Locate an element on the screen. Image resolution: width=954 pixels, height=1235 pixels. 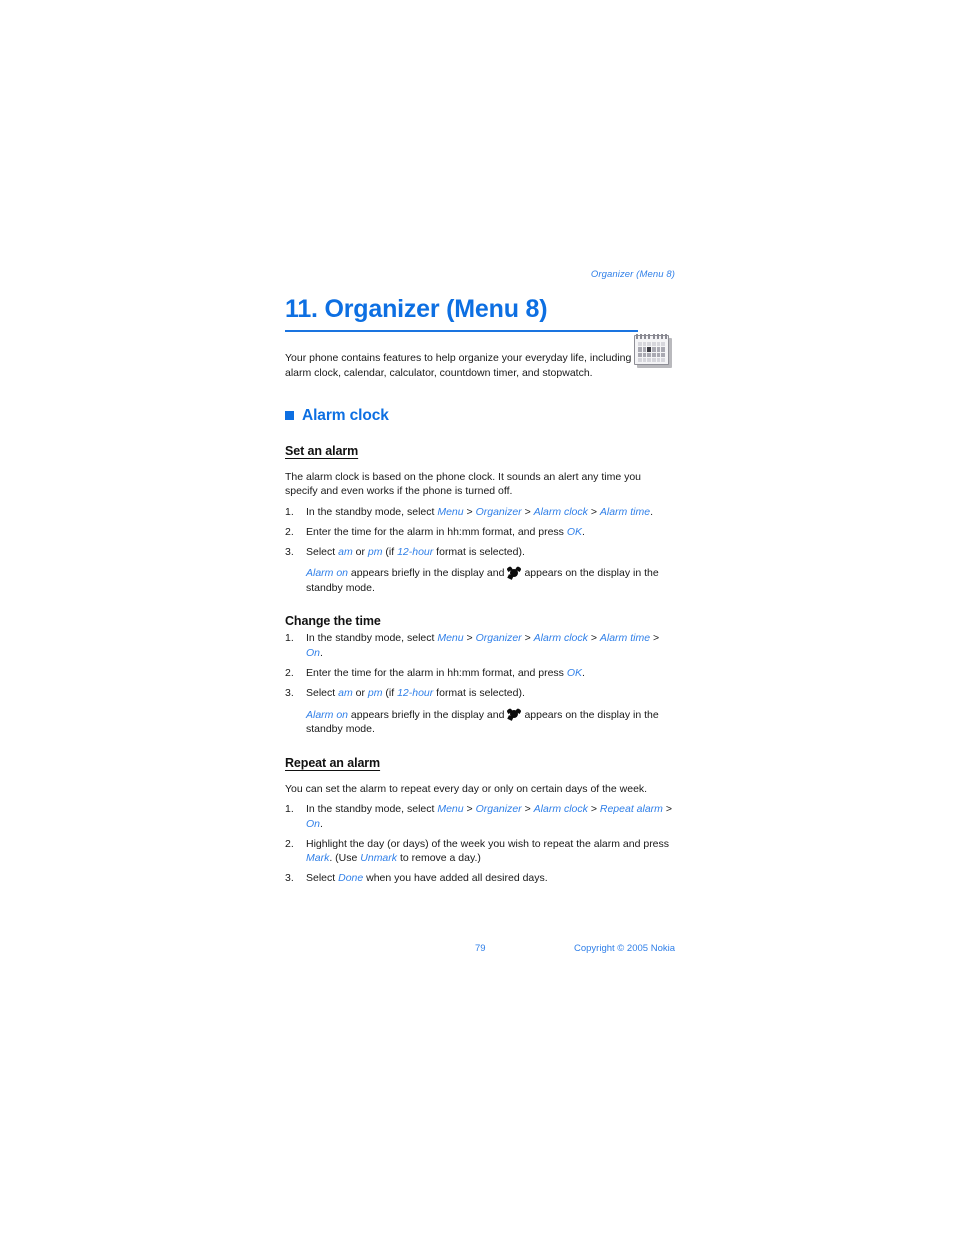
square-bullet-icon is located at coordinates (289, 415).